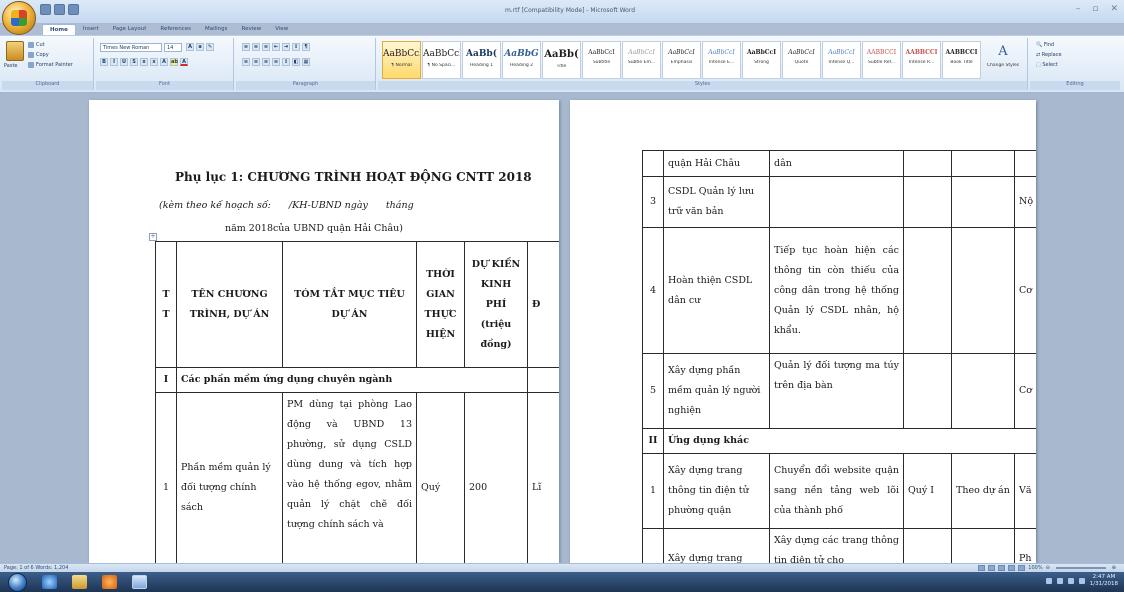  I want to click on find-button: 🔍 Find, so click(1045, 45).